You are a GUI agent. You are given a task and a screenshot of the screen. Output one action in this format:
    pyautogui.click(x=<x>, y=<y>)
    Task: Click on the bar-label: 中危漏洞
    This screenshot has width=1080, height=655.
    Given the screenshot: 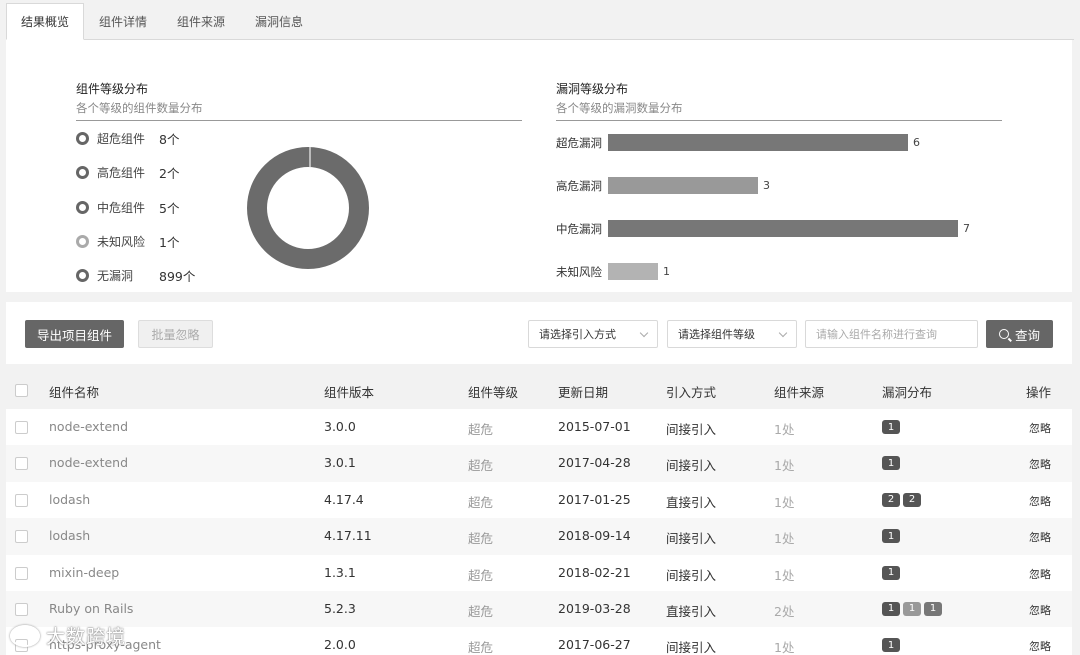 What is the action you would take?
    pyautogui.click(x=579, y=228)
    